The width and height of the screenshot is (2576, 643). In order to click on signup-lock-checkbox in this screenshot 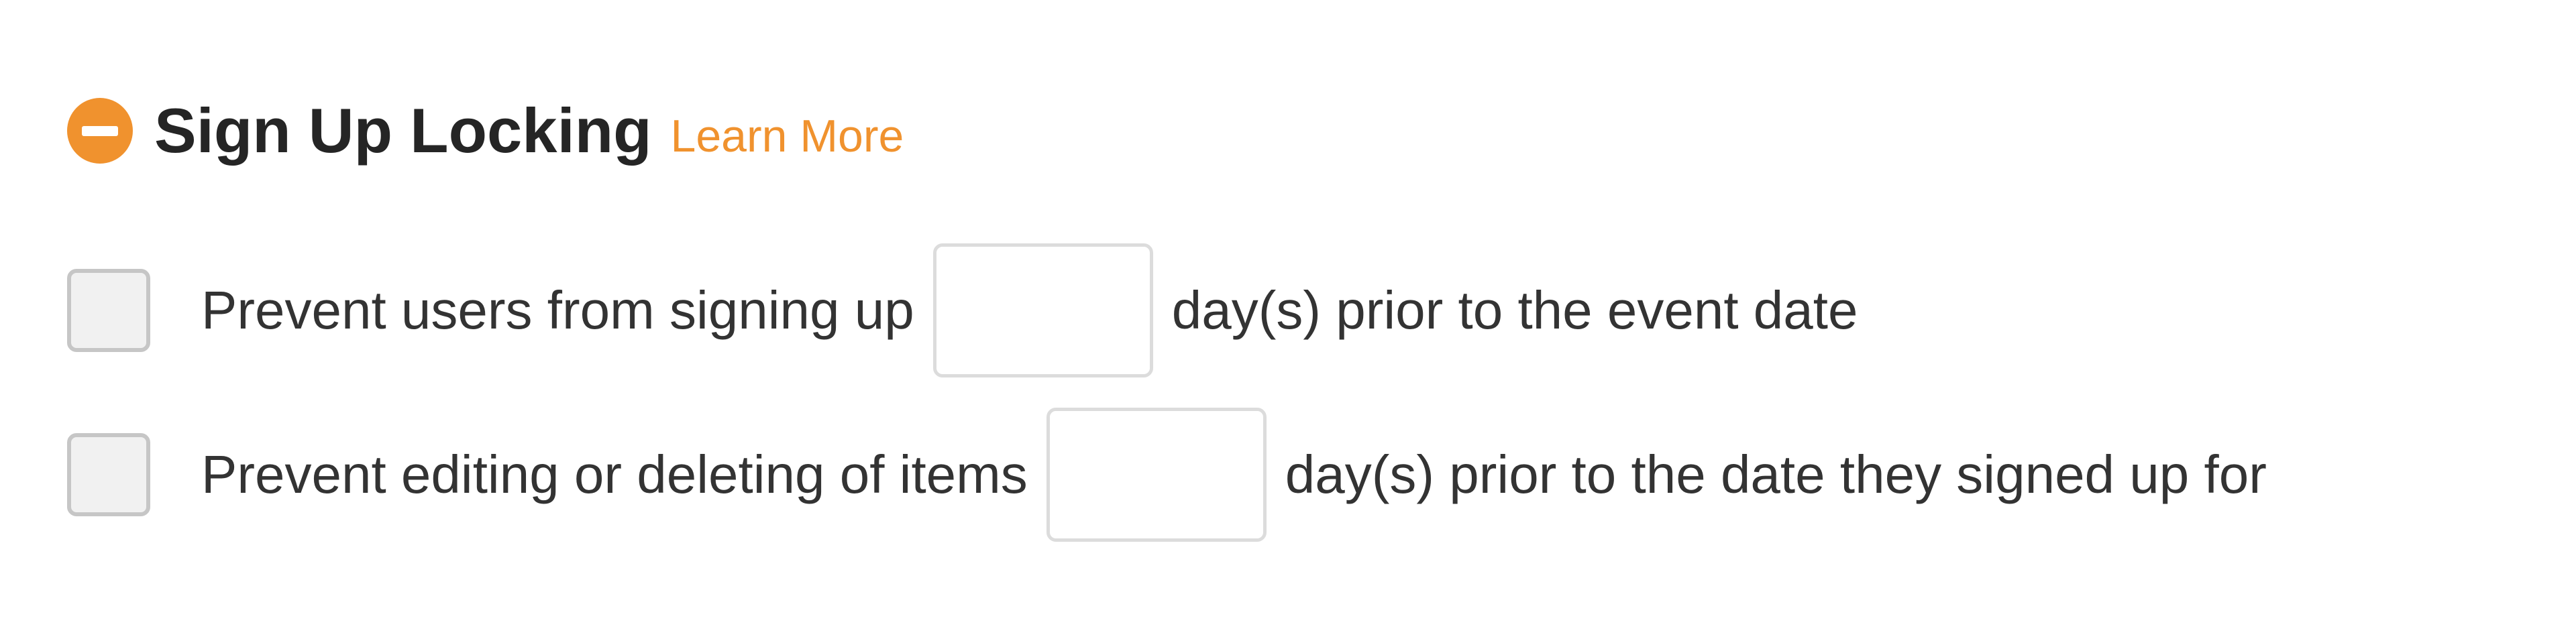, I will do `click(108, 310)`.